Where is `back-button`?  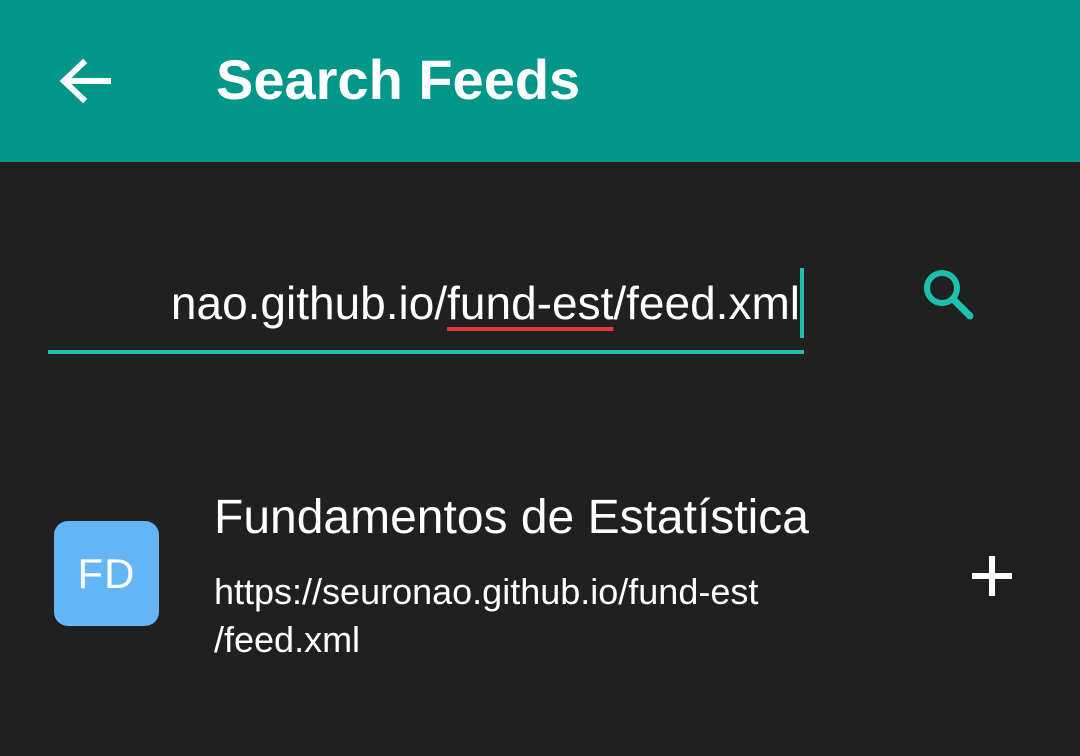 back-button is located at coordinates (85, 81).